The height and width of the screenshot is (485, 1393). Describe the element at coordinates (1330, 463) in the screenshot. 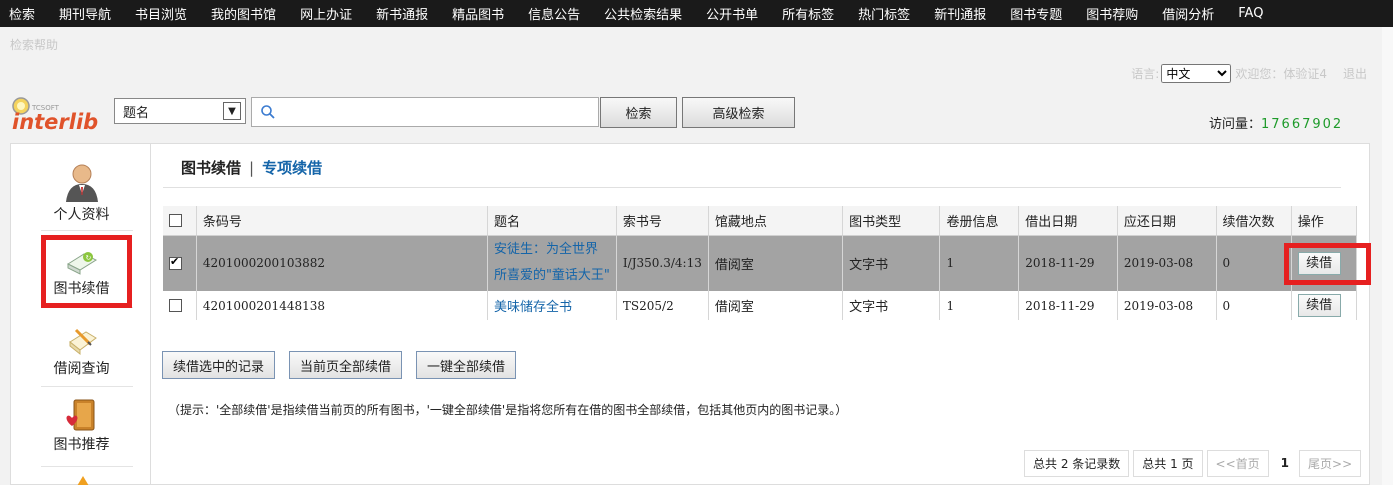

I see `last-page-button: 尾页>>` at that location.